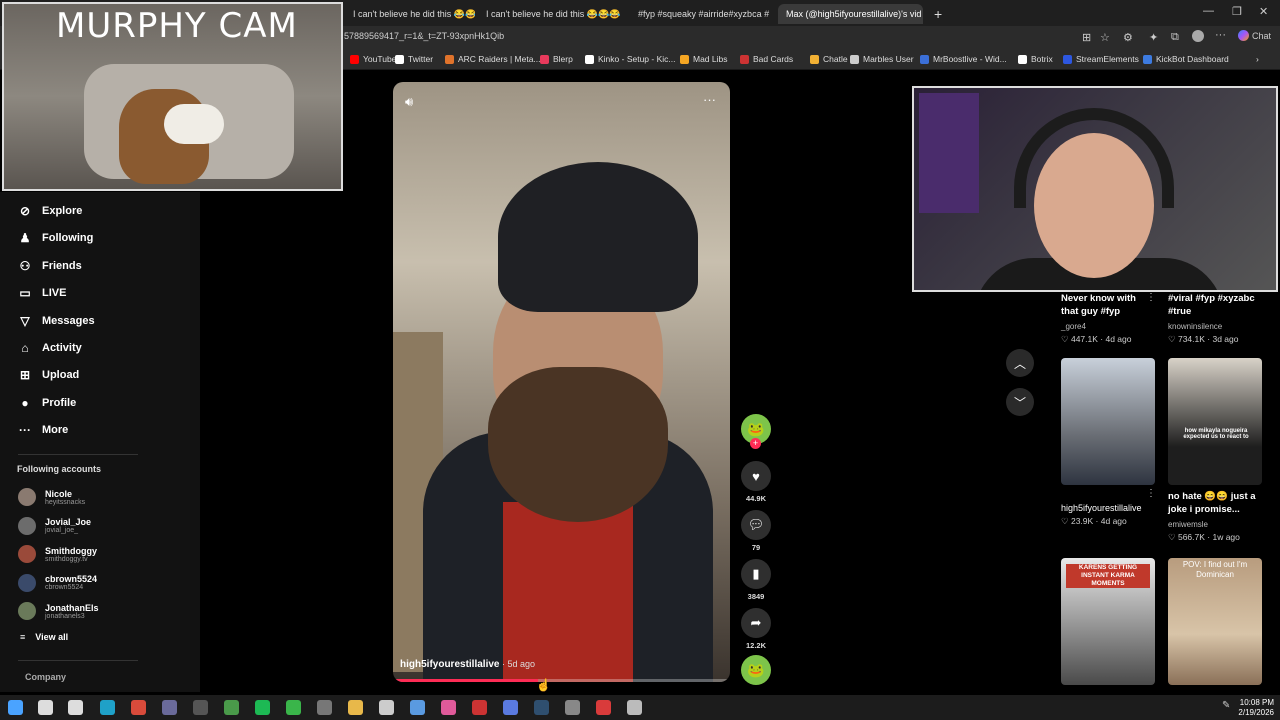  What do you see at coordinates (1073, 326) in the screenshot?
I see `grid-item-user: _gore4` at bounding box center [1073, 326].